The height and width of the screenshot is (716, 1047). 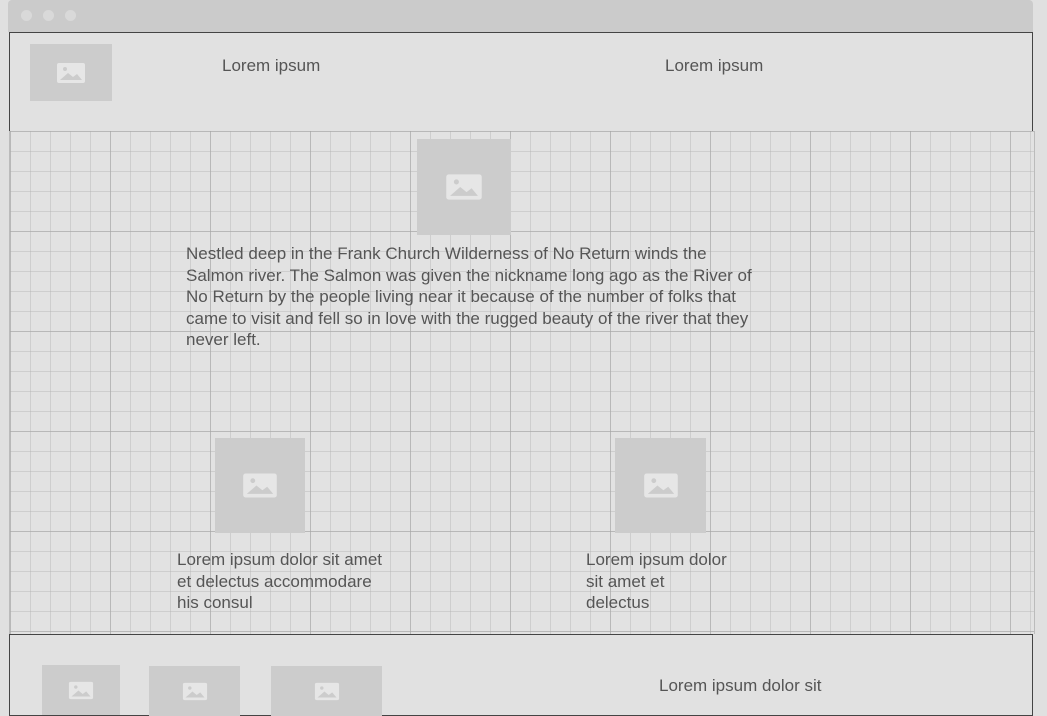 I want to click on footer: Lorem ipsum dolor sit, so click(x=521, y=675).